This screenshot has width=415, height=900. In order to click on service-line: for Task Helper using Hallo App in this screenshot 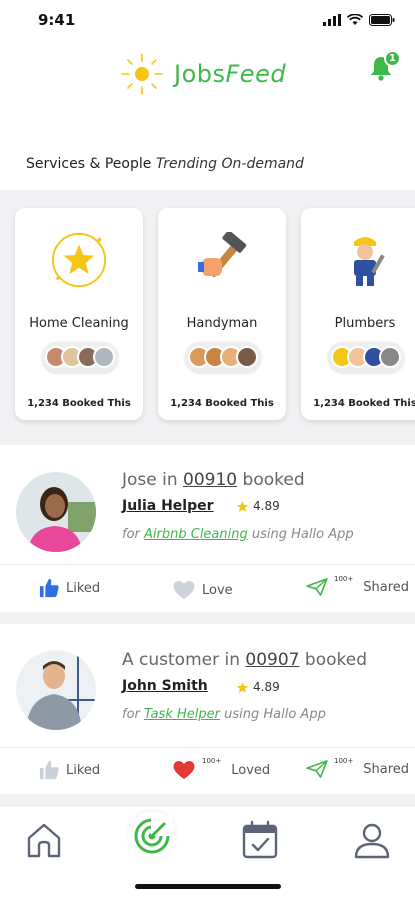, I will do `click(224, 714)`.